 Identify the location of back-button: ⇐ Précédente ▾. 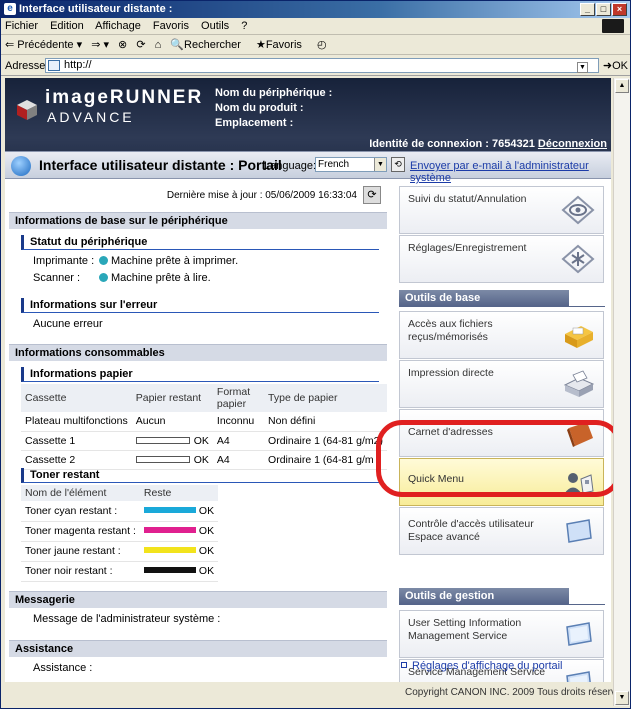
(43, 45).